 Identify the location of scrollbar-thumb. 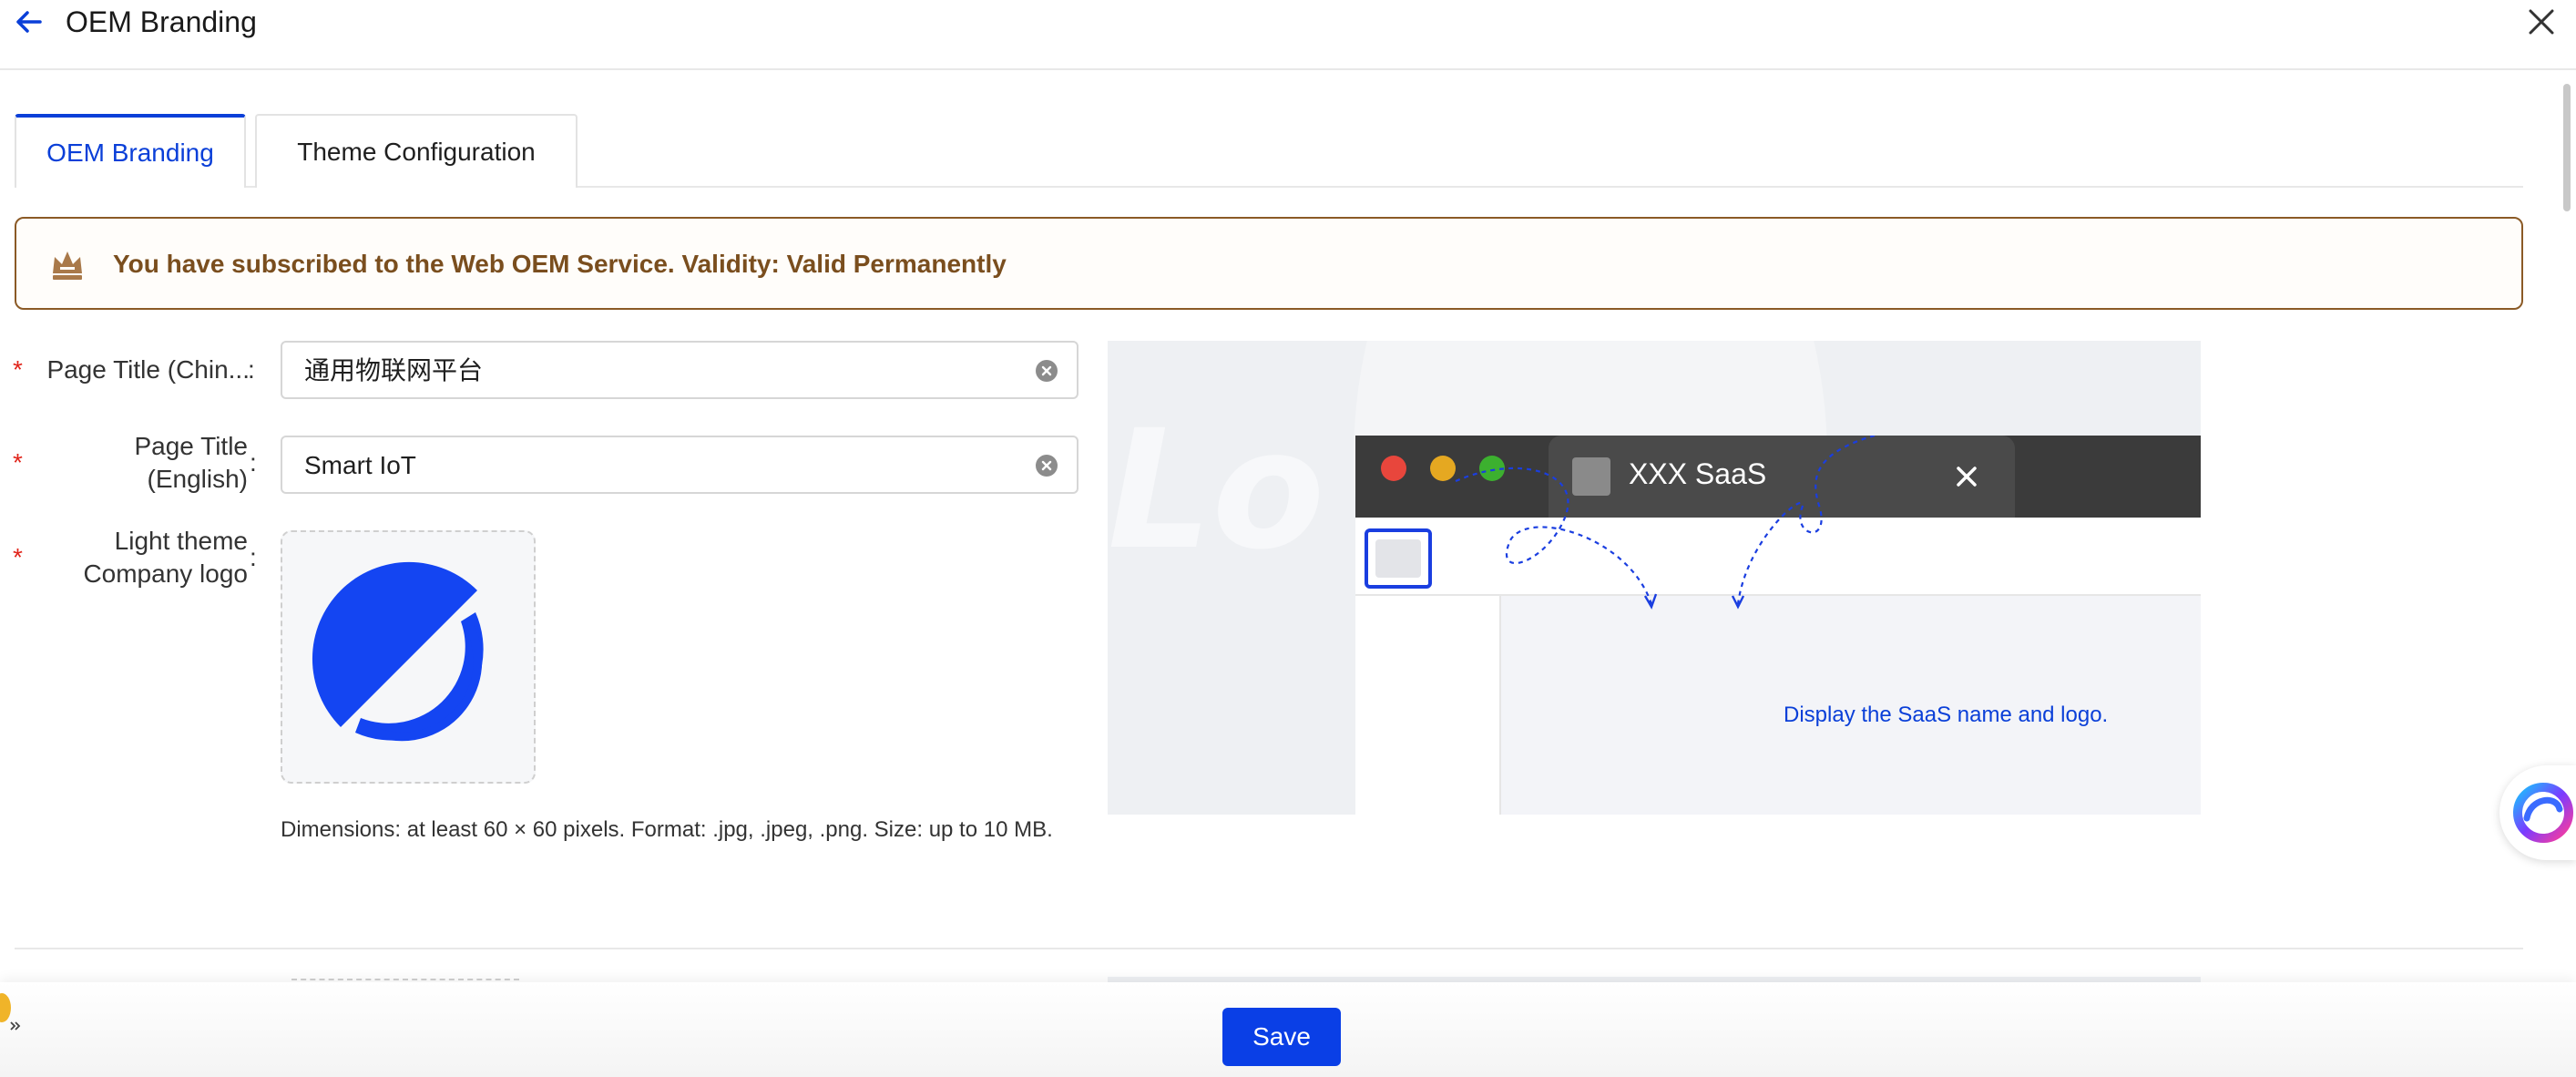
(2567, 148).